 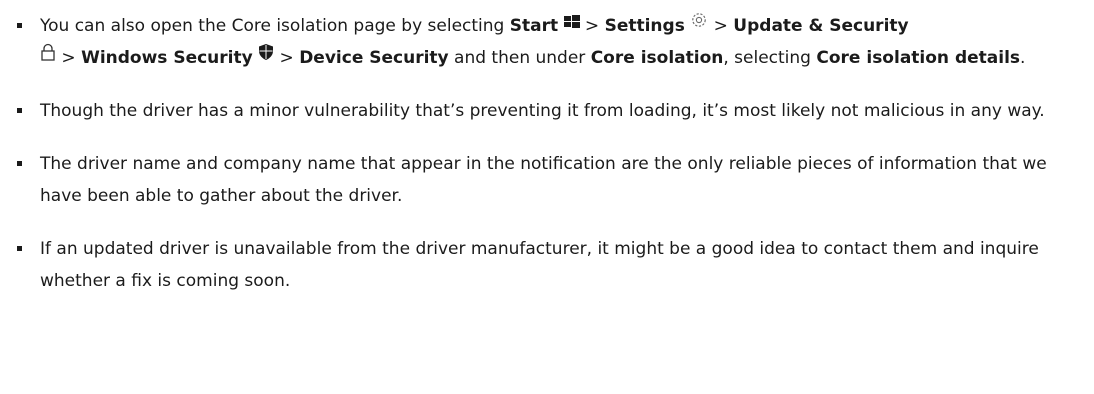 What do you see at coordinates (167, 58) in the screenshot?
I see `windows-security-label: Windows Security` at bounding box center [167, 58].